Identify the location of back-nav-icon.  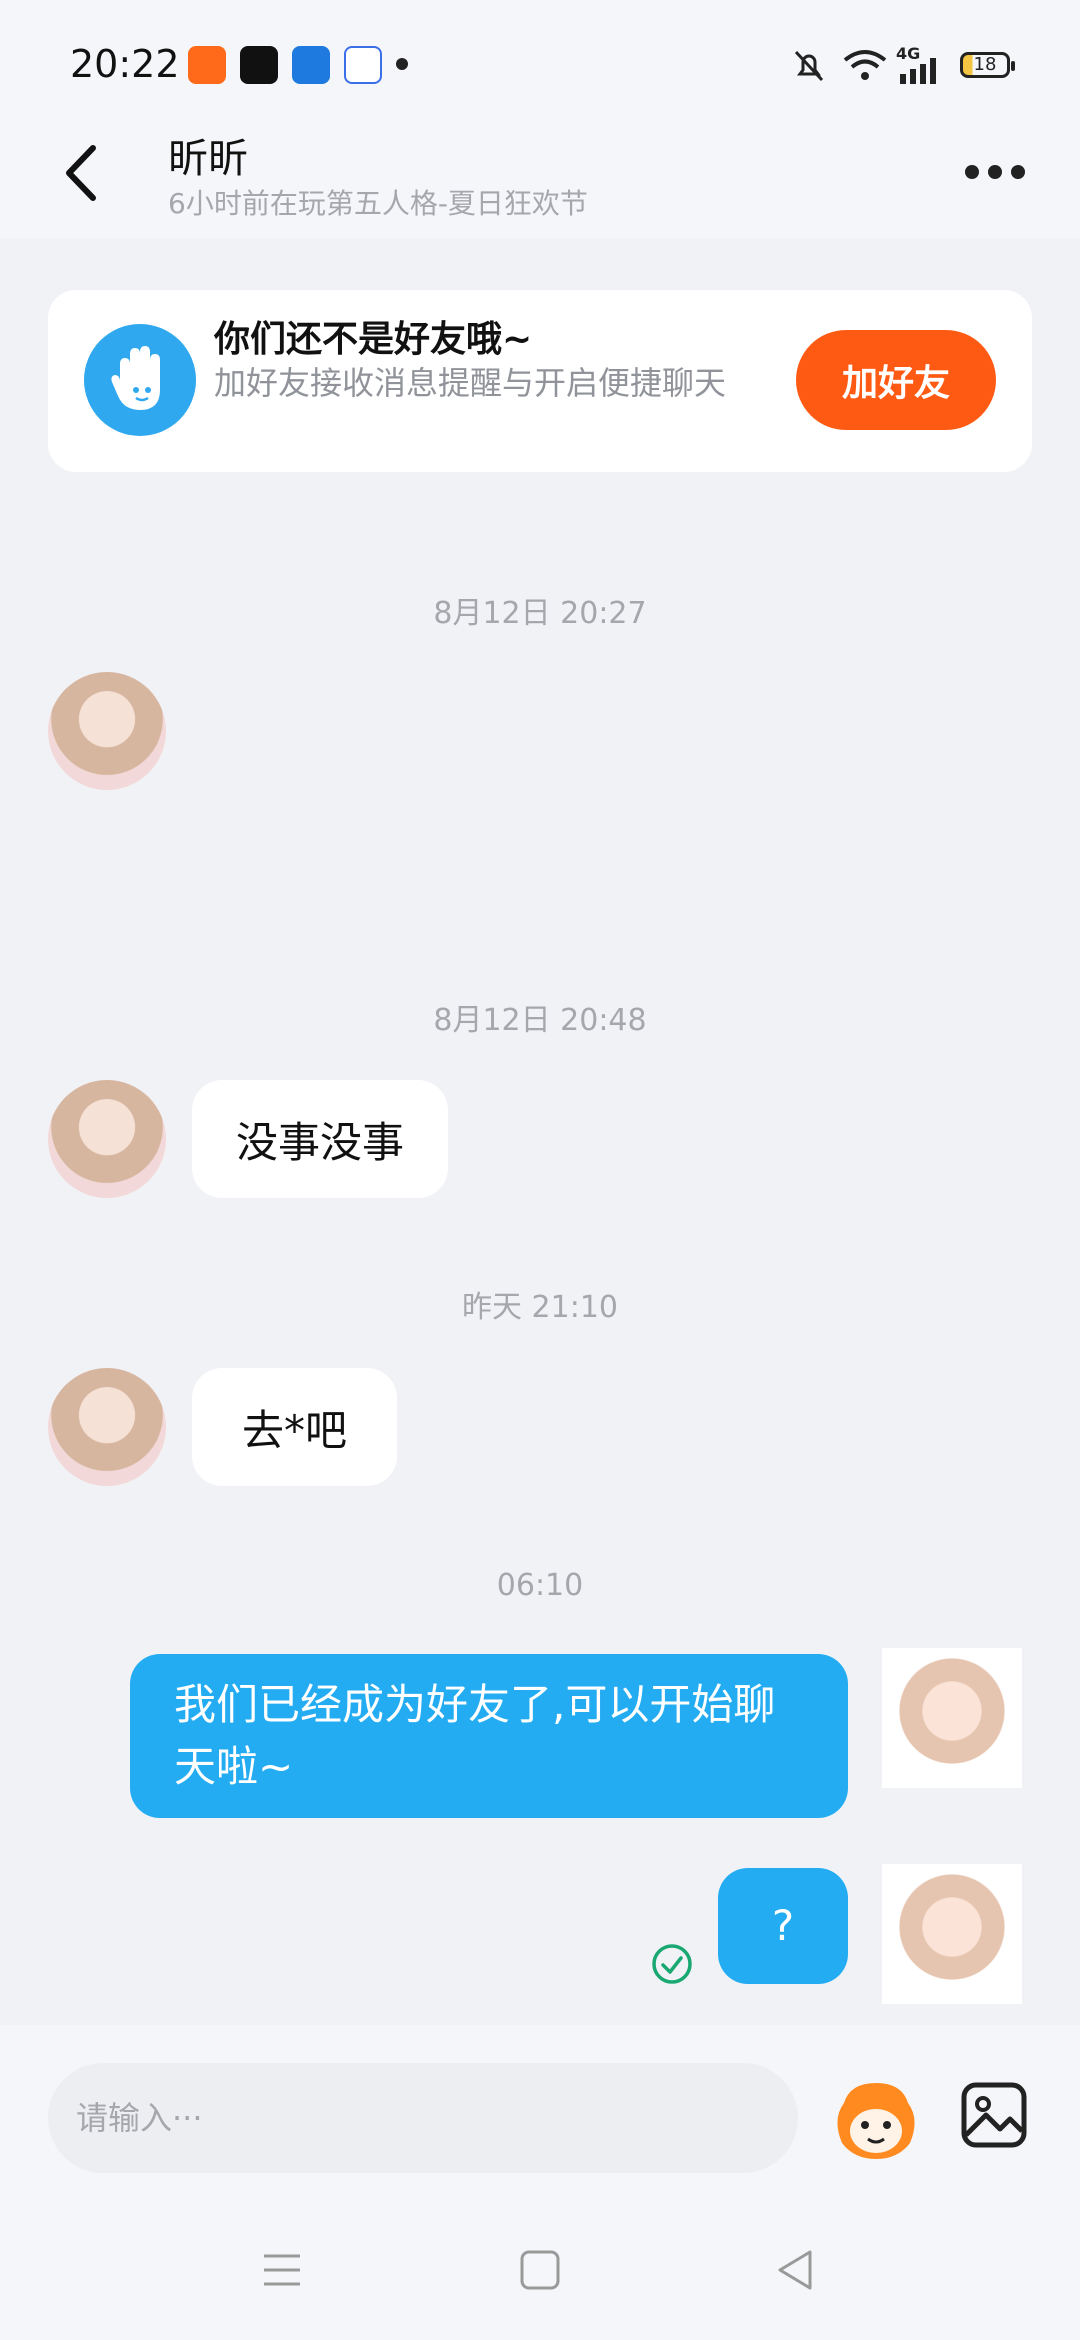
(796, 2270).